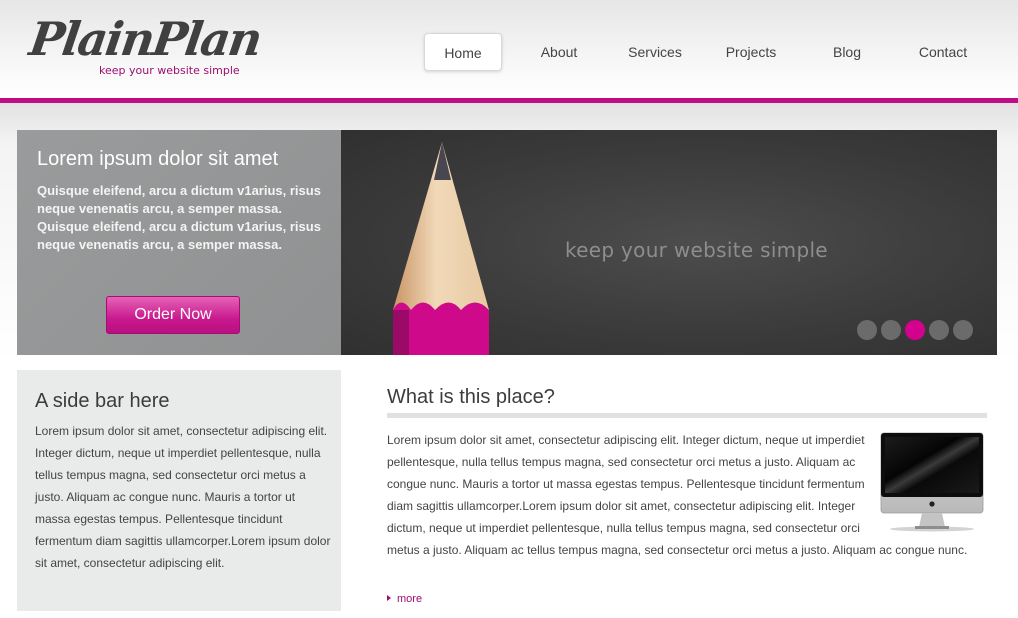 This screenshot has height=618, width=1018. What do you see at coordinates (441, 248) in the screenshot?
I see `pencil-icon` at bounding box center [441, 248].